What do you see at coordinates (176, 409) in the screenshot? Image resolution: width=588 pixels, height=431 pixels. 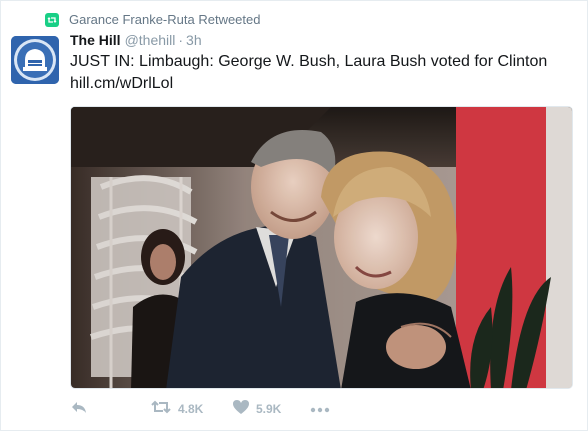 I see `retweet-button: 4.8K` at bounding box center [176, 409].